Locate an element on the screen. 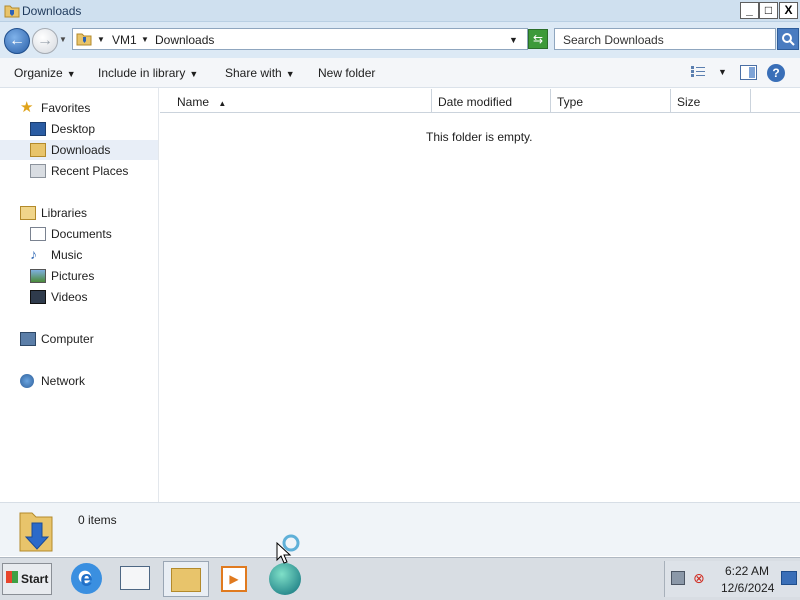 Image resolution: width=800 pixels, height=600 pixels. nav-libraries: Libraries is located at coordinates (79, 213).